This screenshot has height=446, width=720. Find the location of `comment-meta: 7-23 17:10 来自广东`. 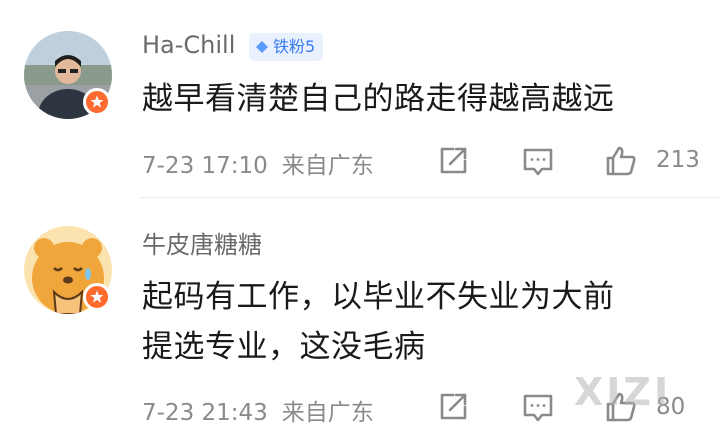

comment-meta: 7-23 17:10 来自广东 is located at coordinates (258, 163).